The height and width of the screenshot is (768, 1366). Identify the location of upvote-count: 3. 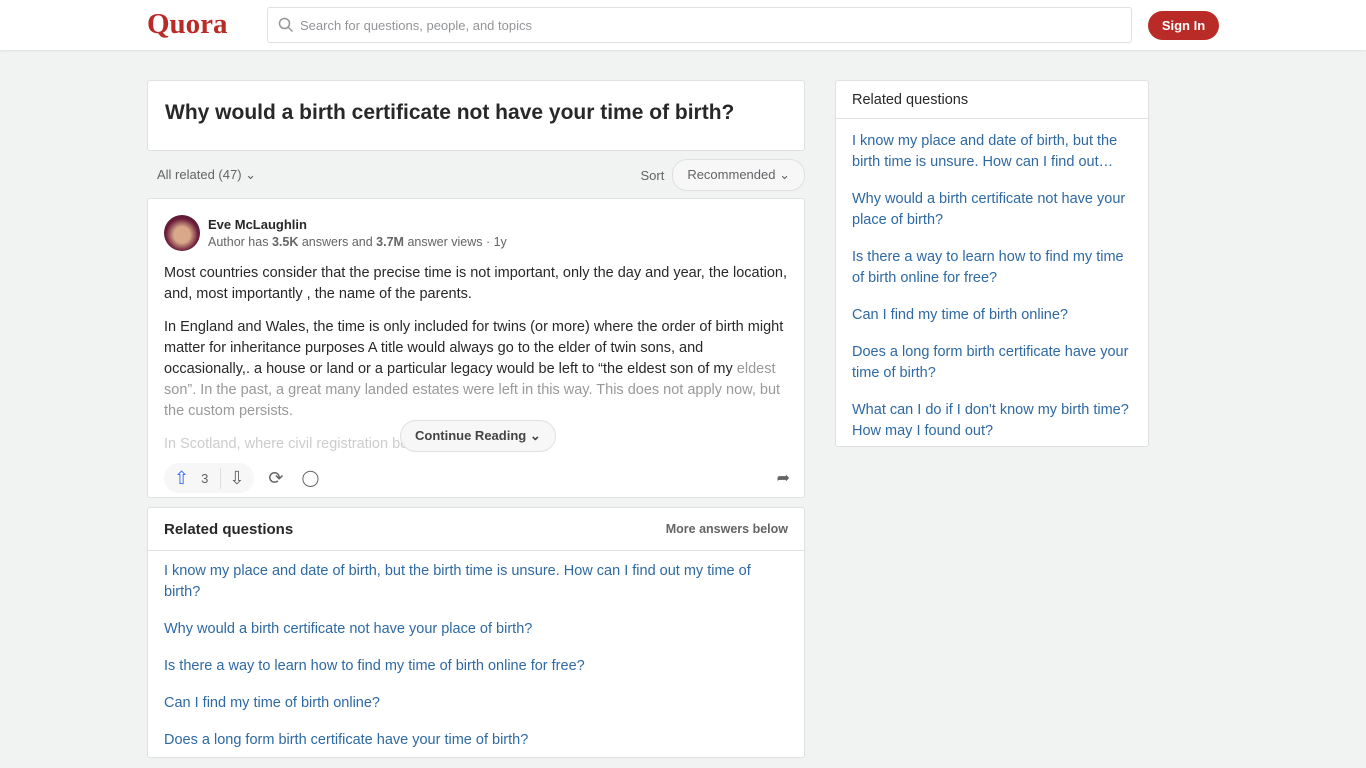
(205, 478).